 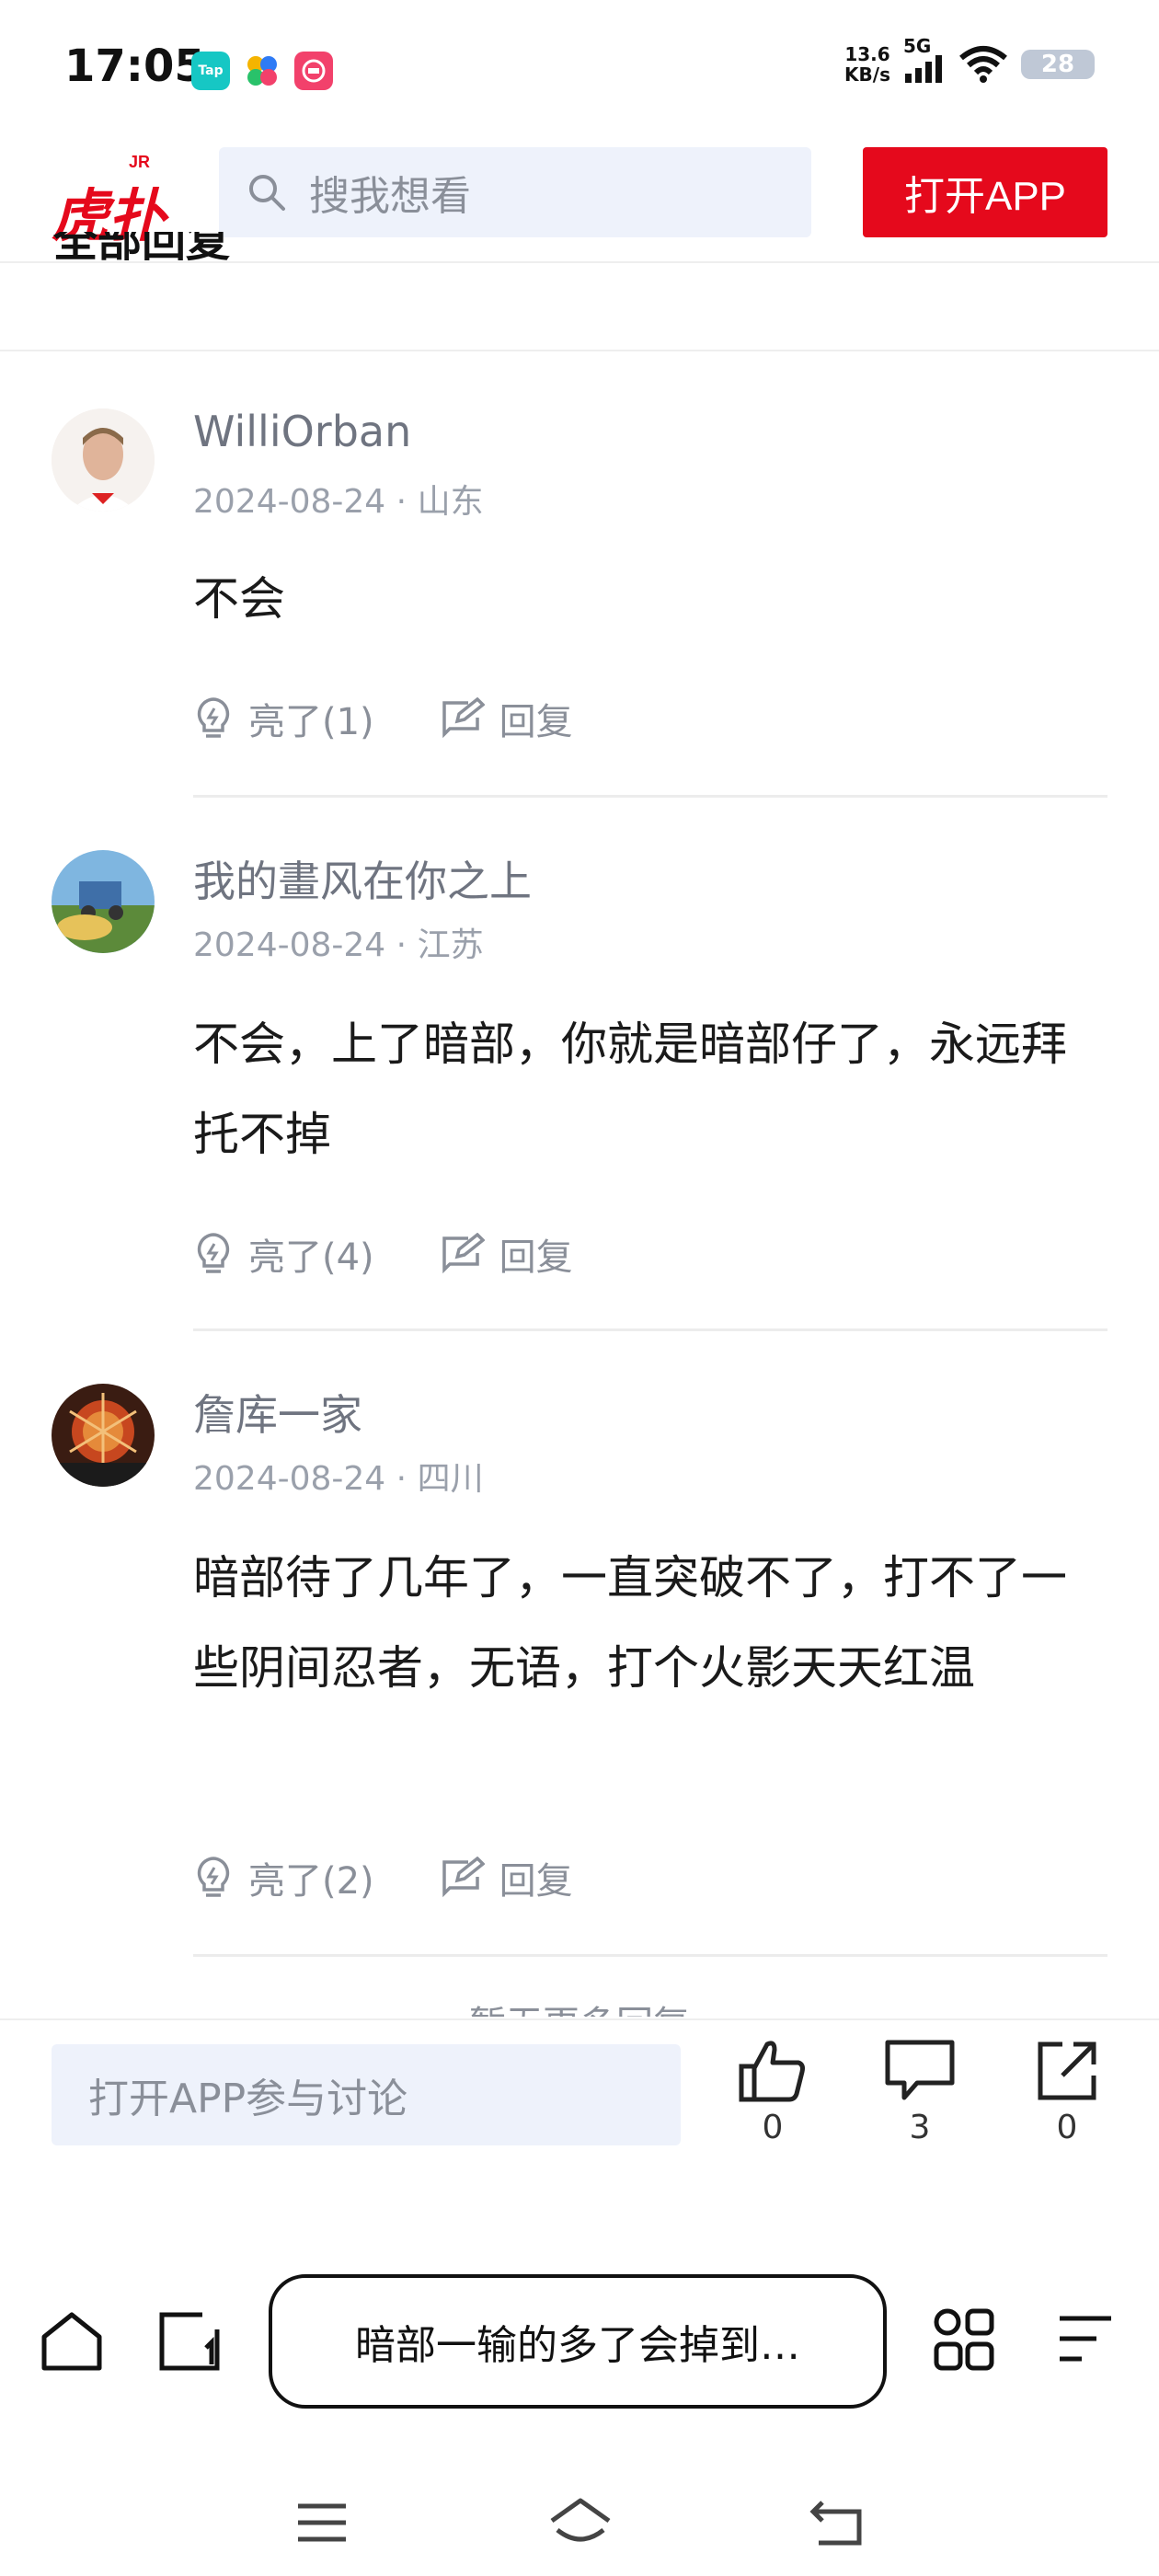 I want to click on like-button: 亮了(2), so click(x=283, y=1877).